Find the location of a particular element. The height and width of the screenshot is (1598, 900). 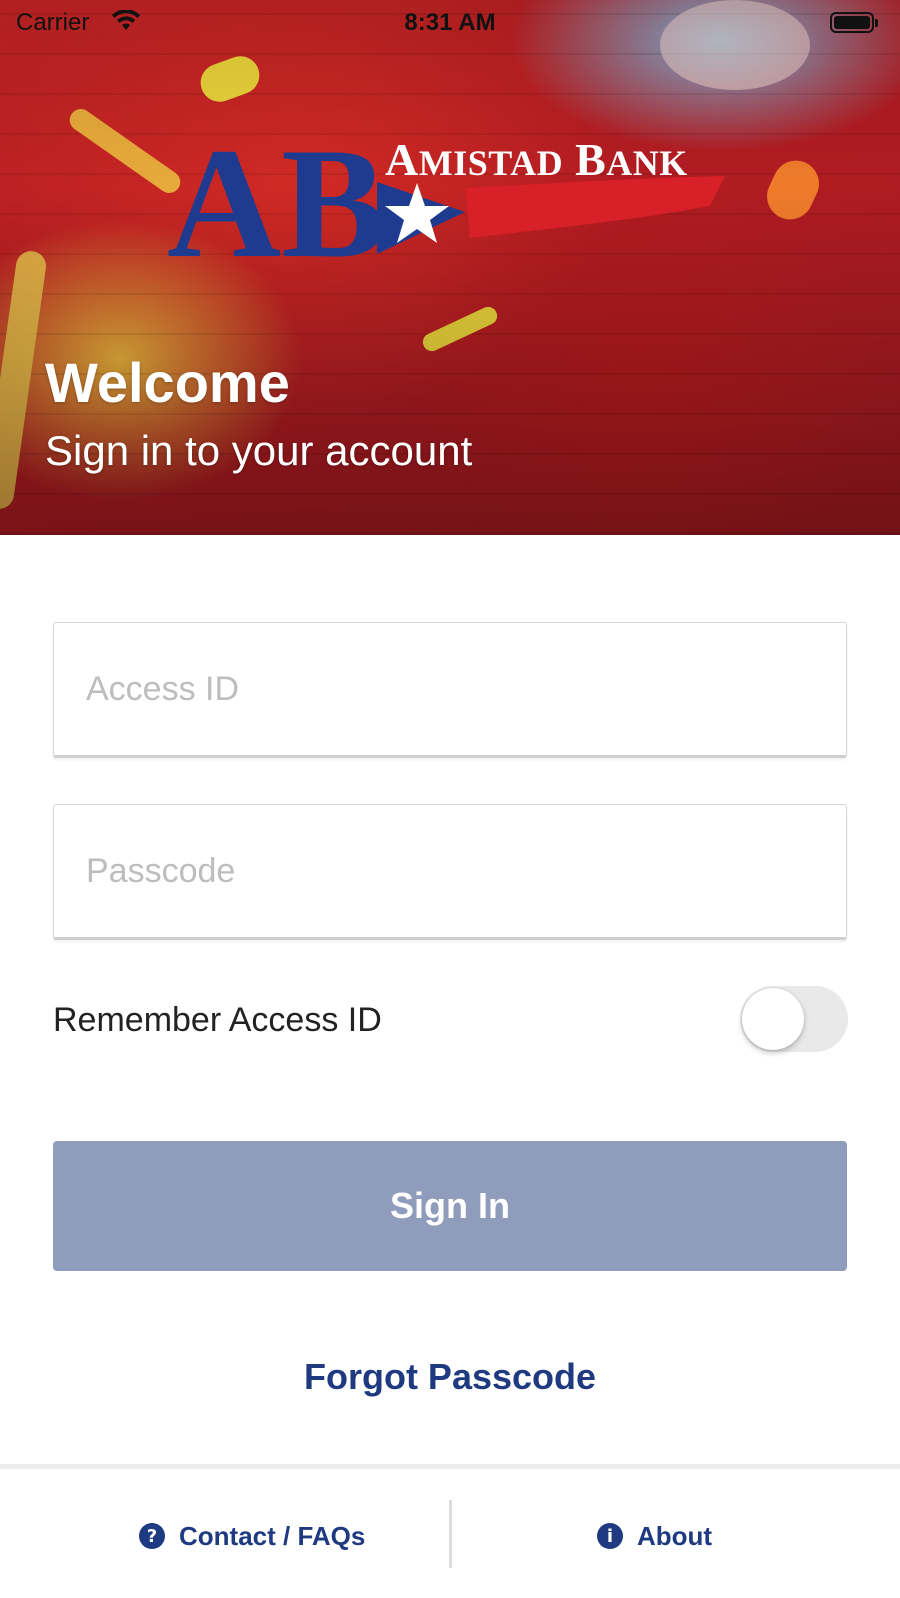

passcode-input is located at coordinates (450, 871).